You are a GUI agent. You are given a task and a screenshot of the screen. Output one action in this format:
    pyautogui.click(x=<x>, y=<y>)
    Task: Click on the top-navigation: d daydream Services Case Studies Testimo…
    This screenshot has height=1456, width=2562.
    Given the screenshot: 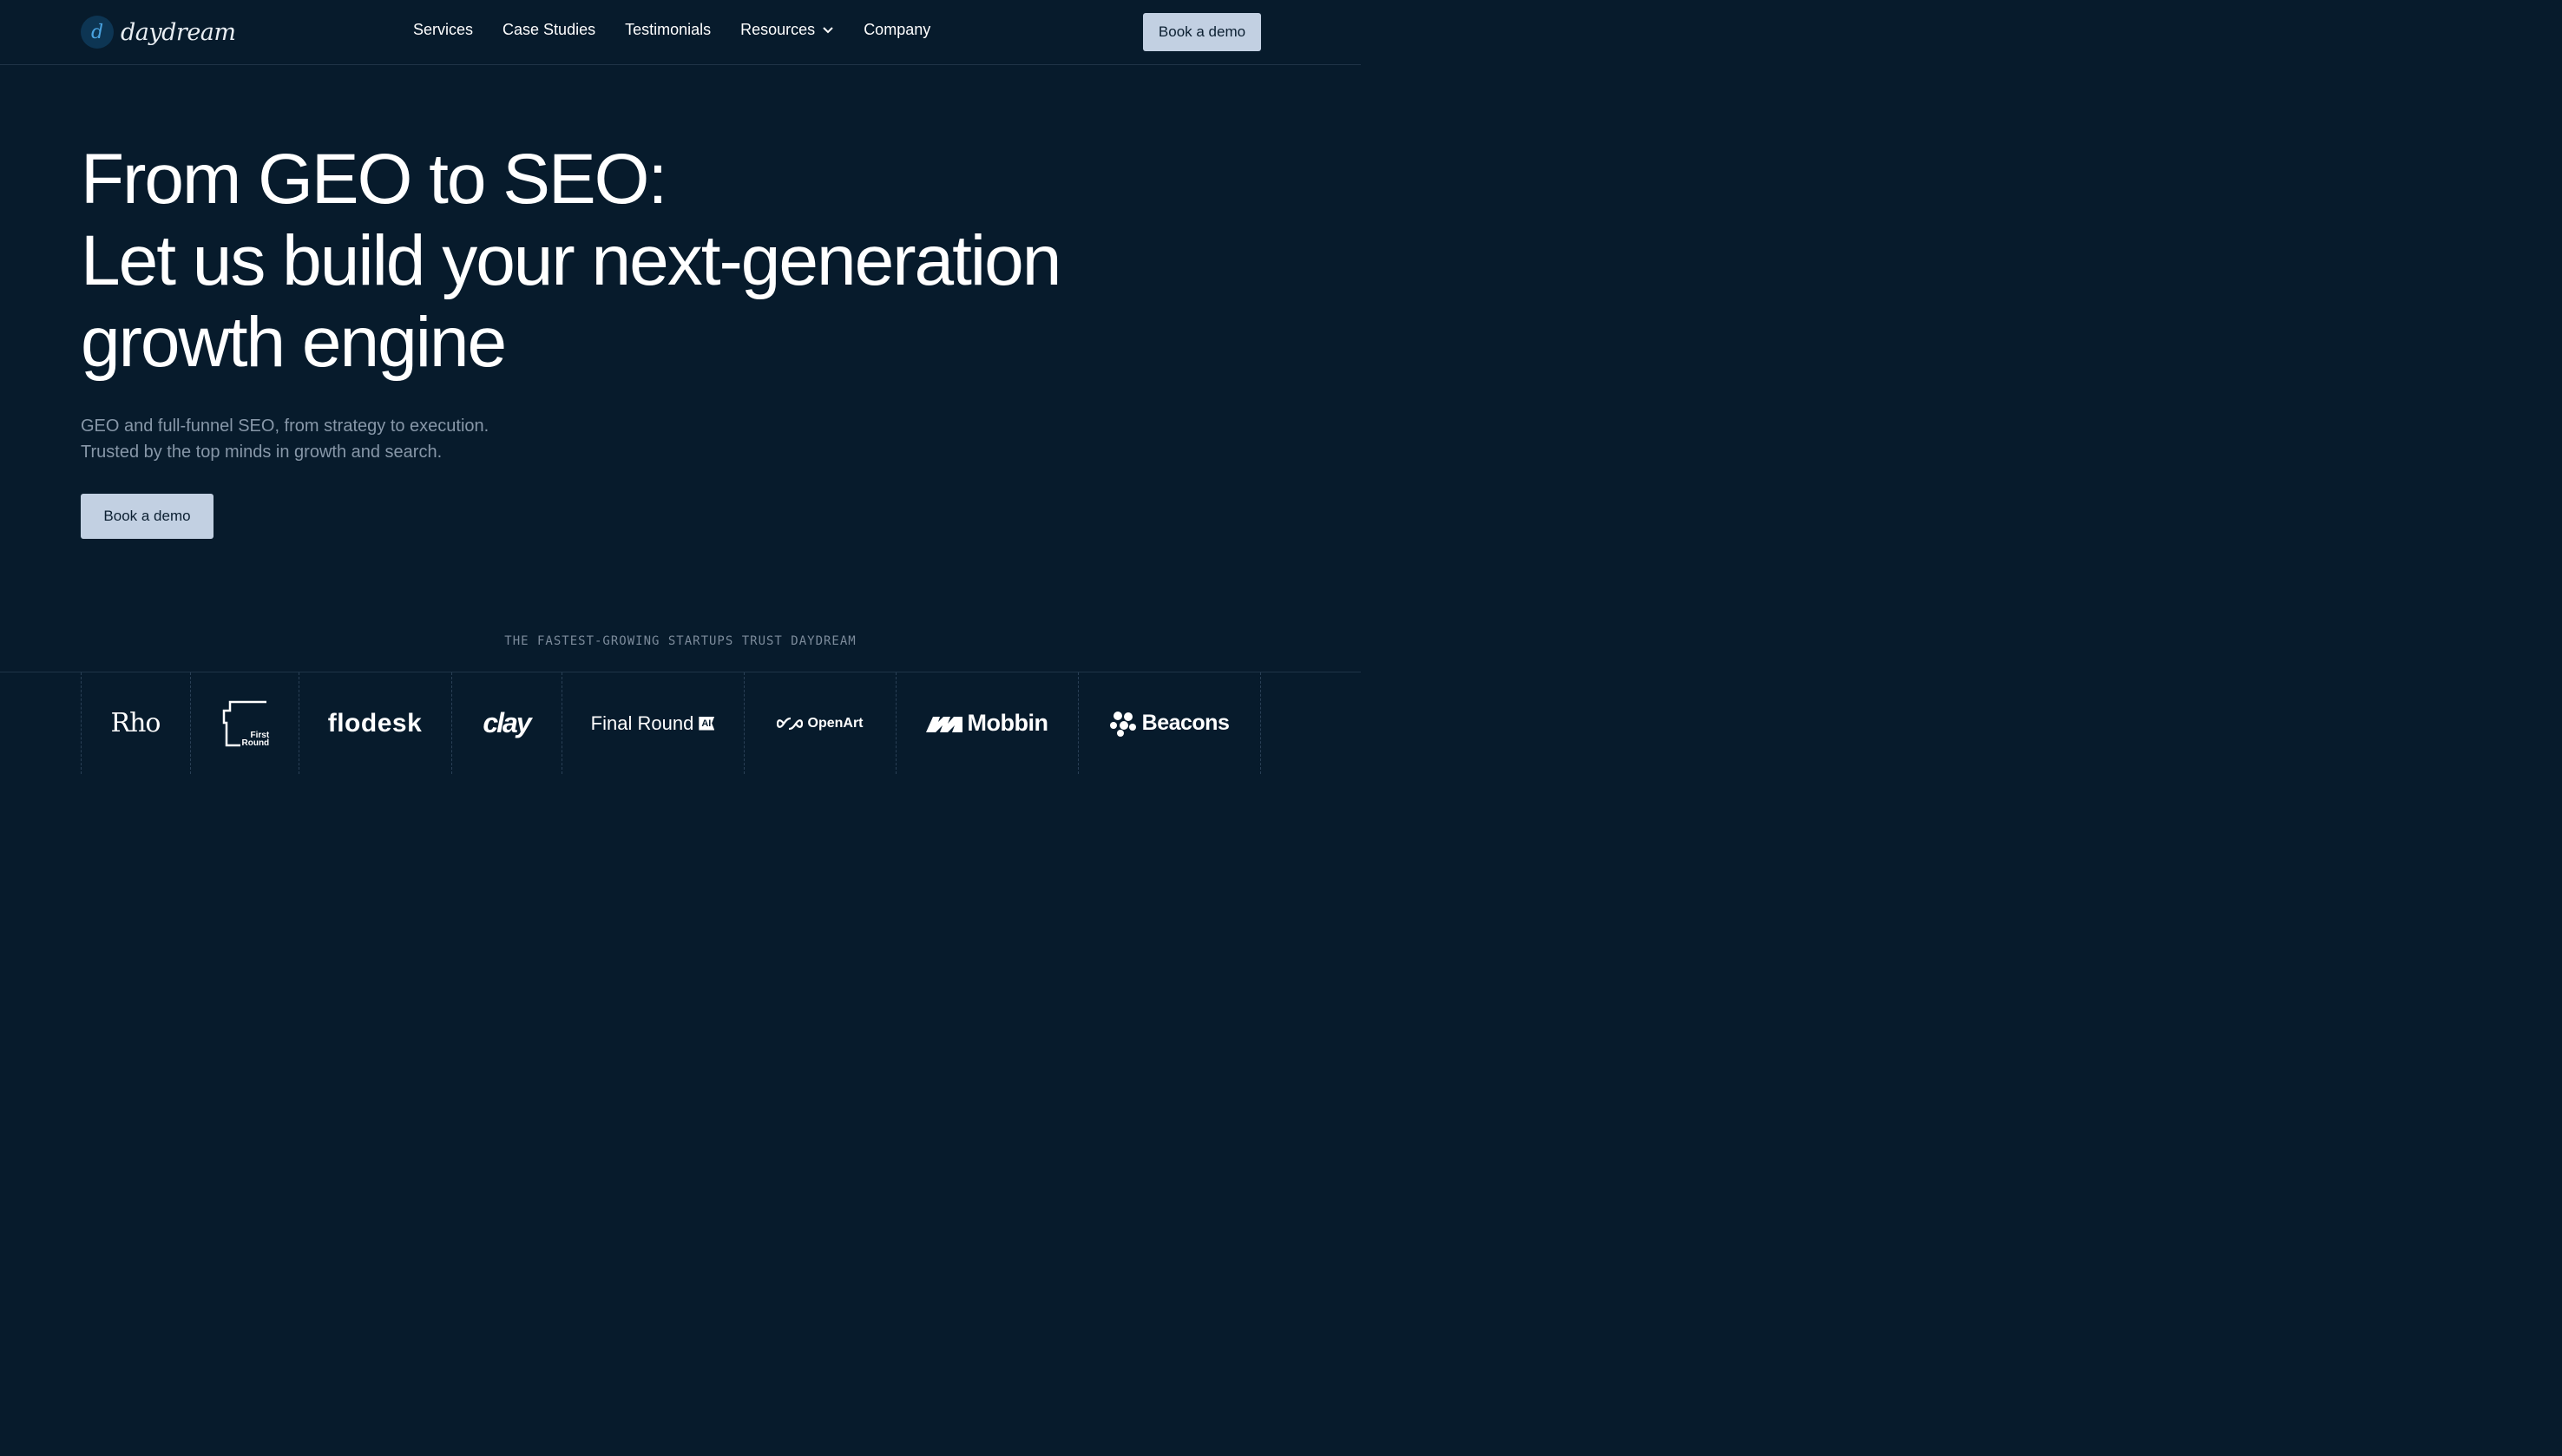 What is the action you would take?
    pyautogui.click(x=680, y=32)
    